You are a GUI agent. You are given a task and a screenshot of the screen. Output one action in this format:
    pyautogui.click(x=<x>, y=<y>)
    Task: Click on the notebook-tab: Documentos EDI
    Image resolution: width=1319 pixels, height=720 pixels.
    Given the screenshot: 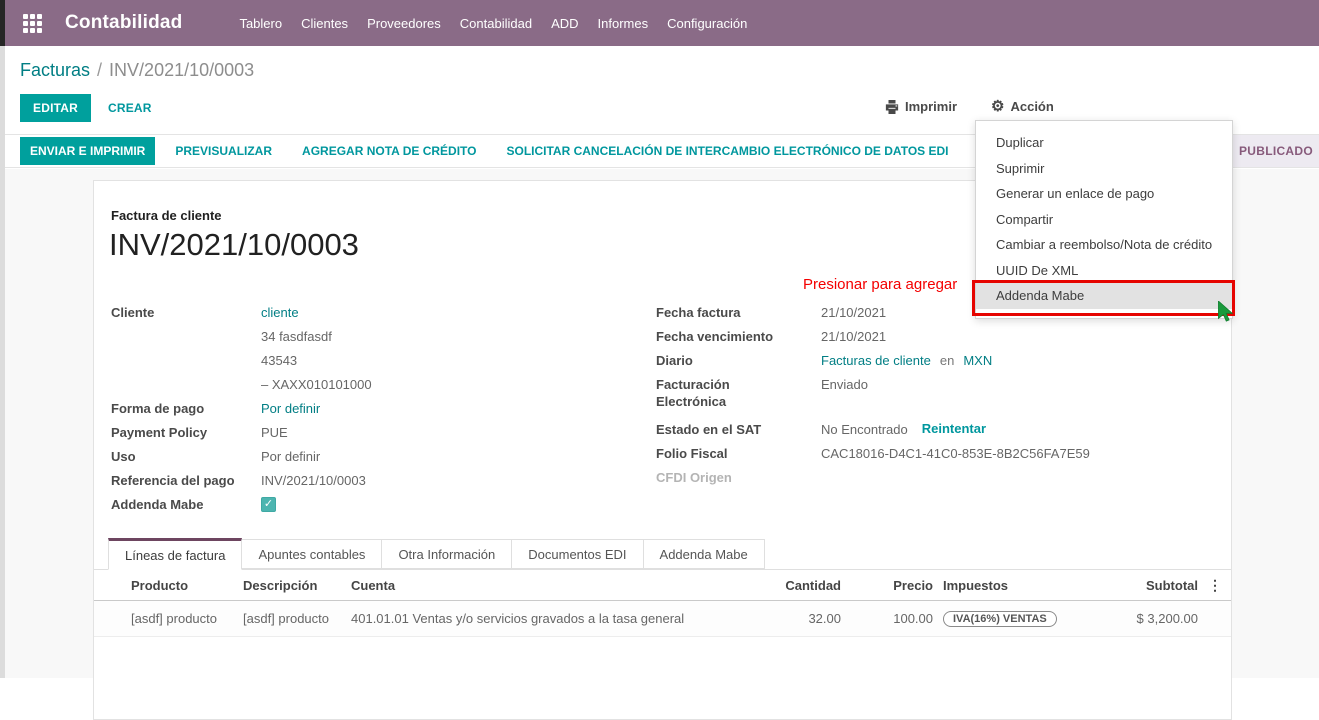 What is the action you would take?
    pyautogui.click(x=578, y=554)
    